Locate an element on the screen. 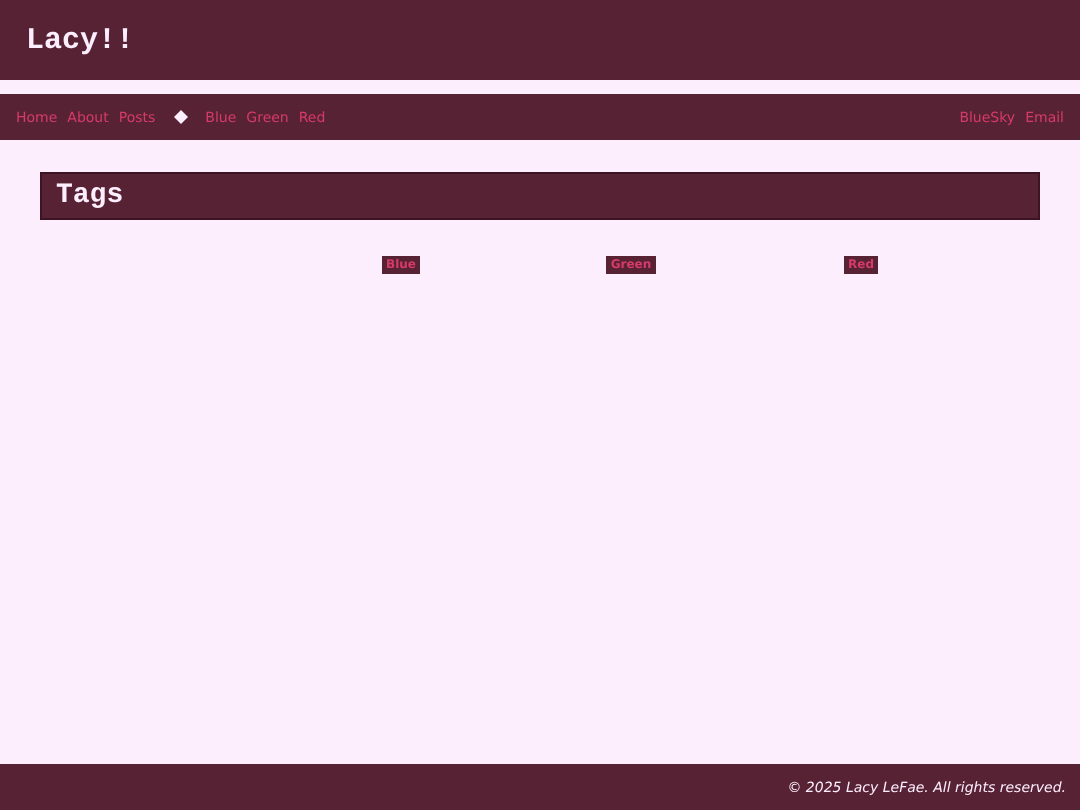 The width and height of the screenshot is (1080, 810). site-title: Lacy!! is located at coordinates (80, 40).